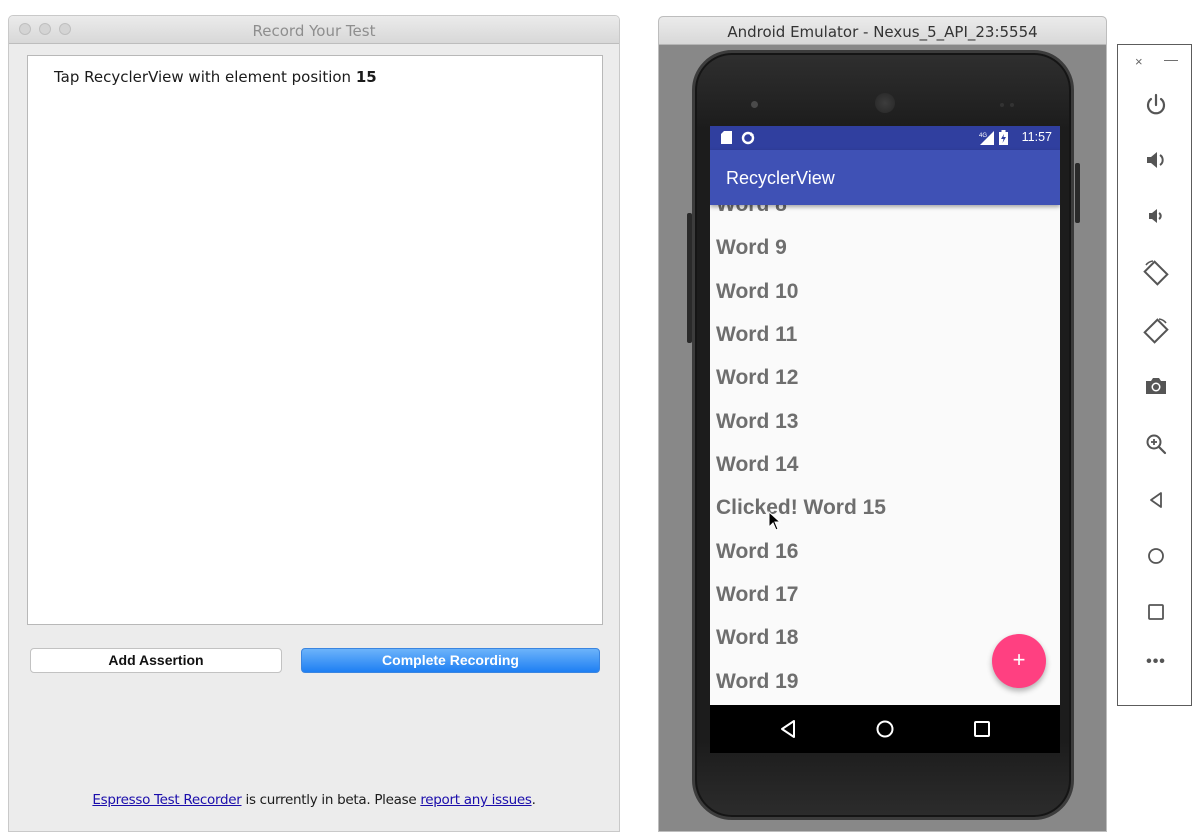 Image resolution: width=1192 pixels, height=832 pixels. Describe the element at coordinates (331, 800) in the screenshot. I see `beta-notice-text: is currently in beta. Please` at that location.